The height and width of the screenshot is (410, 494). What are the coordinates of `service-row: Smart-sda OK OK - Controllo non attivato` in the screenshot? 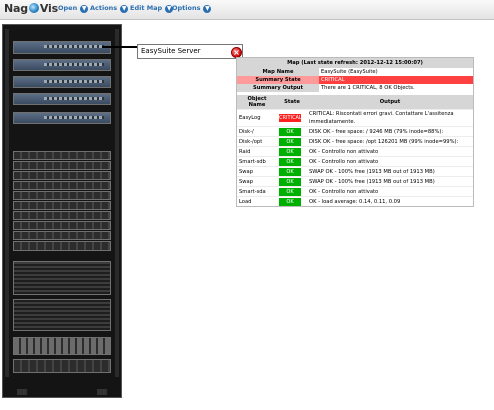 It's located at (355, 191).